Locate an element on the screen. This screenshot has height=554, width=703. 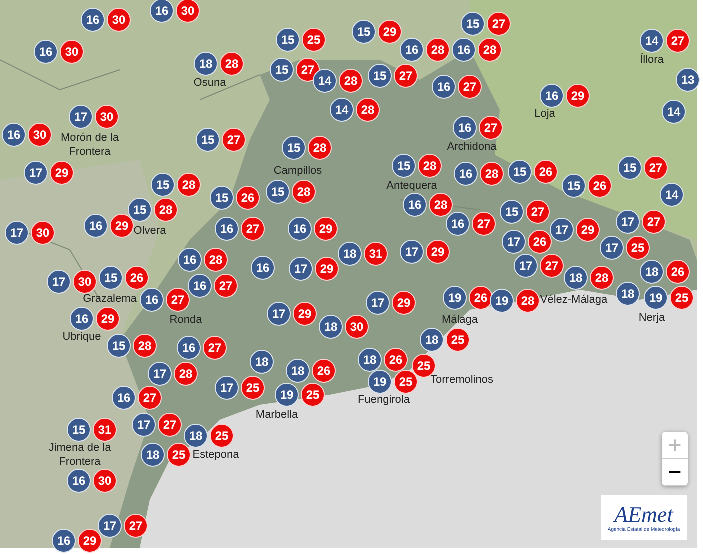
place-label: Málaga is located at coordinates (460, 320).